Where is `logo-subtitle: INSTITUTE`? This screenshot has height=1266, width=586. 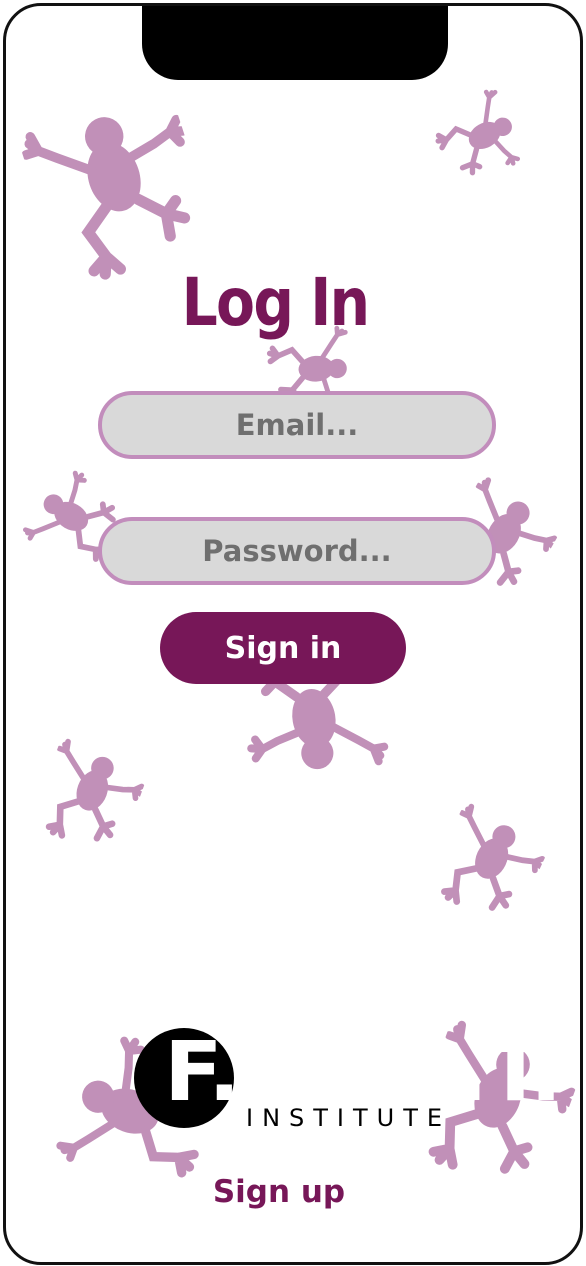 logo-subtitle: INSTITUTE is located at coordinates (349, 1118).